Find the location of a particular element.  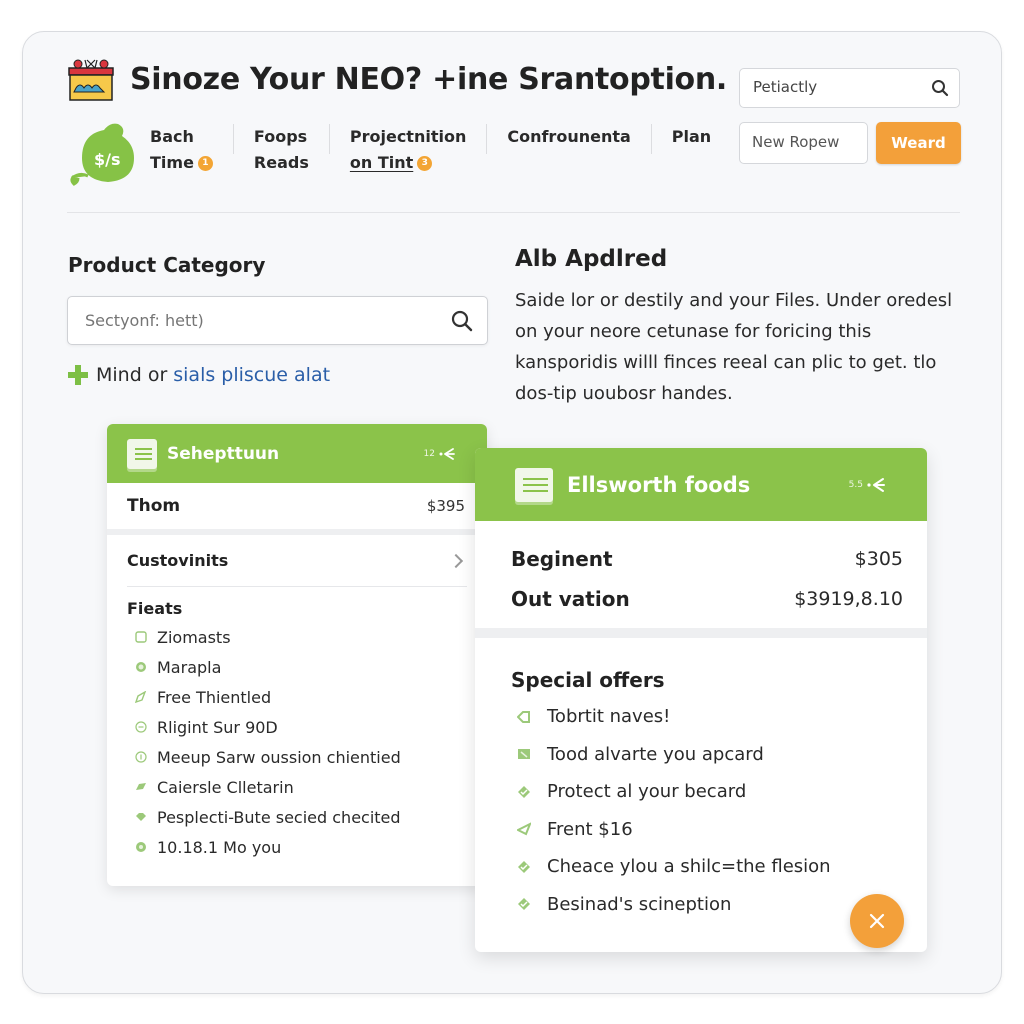

new-property-field is located at coordinates (803, 143).